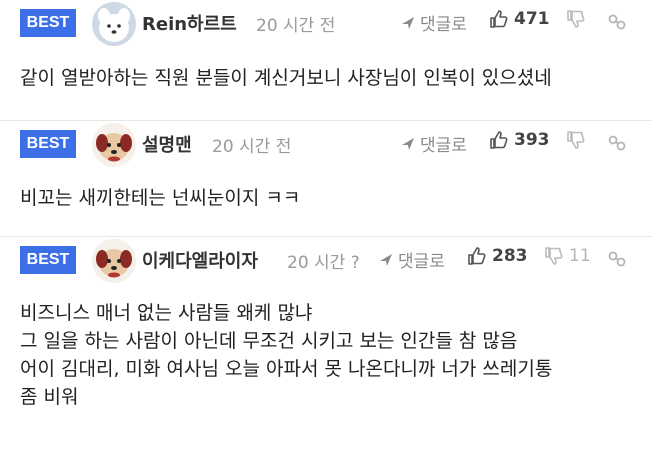 The image size is (652, 456). I want to click on comment-line: 같이 열받아하는 직원 분들이 계신거보니 사장님이 인복이 있으셨네, so click(286, 78).